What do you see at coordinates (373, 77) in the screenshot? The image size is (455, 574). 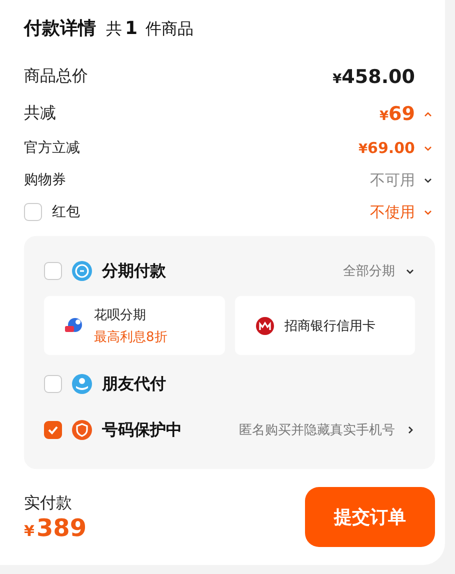 I see `summary-value: ¥458.00` at bounding box center [373, 77].